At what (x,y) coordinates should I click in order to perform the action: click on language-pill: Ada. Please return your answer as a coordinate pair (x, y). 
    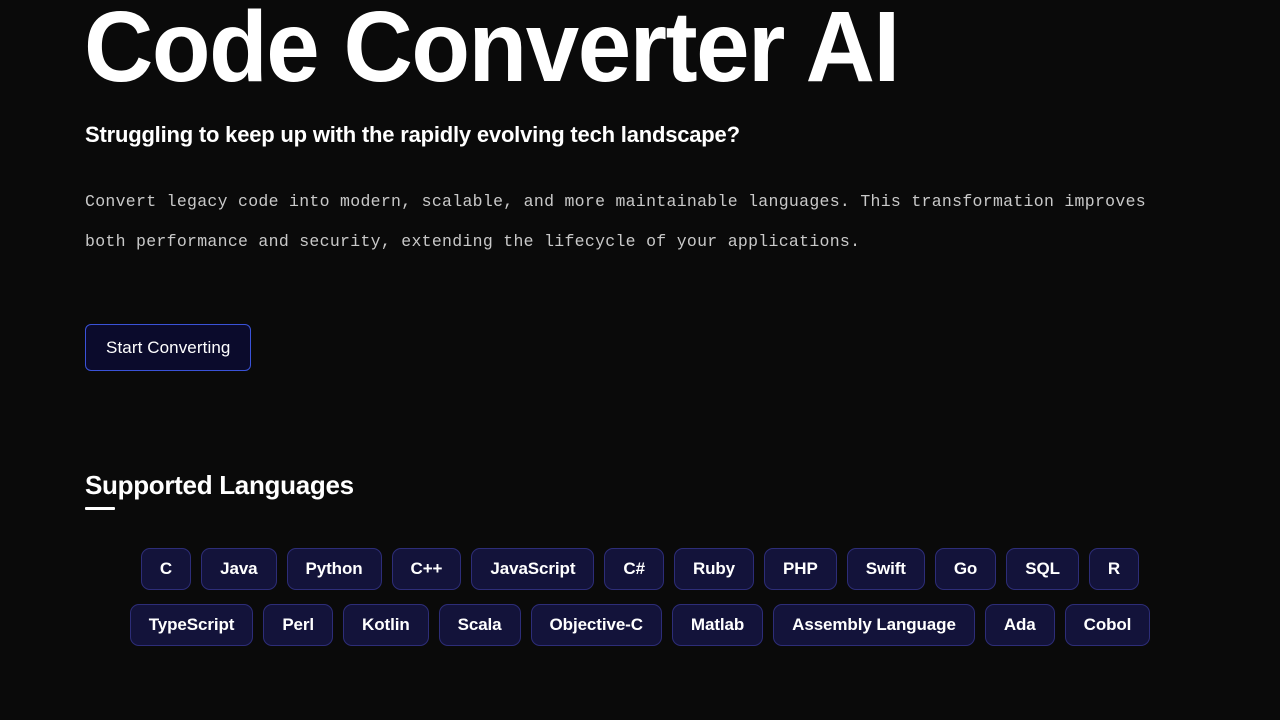
    Looking at the image, I should click on (1019, 625).